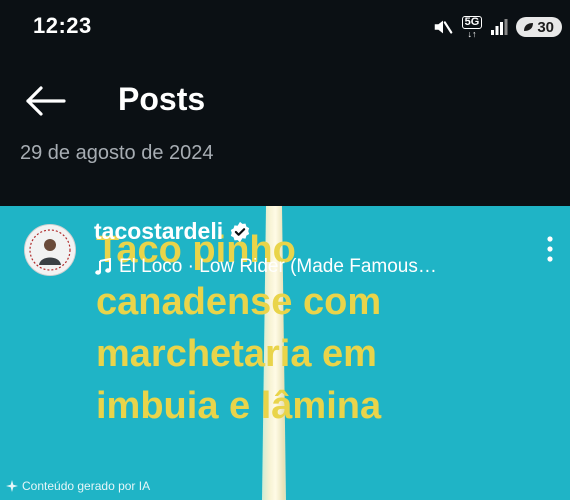  I want to click on status-bar: 12:23 5G ↓↑ 30, so click(285, 28).